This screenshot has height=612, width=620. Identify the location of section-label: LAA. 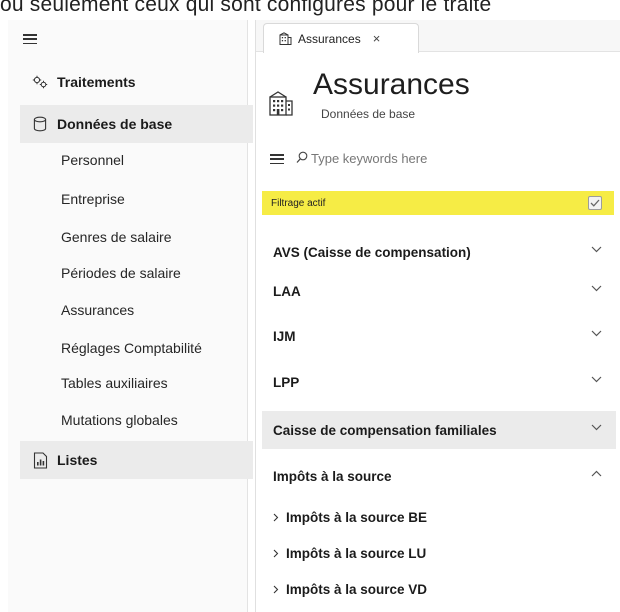
(287, 291).